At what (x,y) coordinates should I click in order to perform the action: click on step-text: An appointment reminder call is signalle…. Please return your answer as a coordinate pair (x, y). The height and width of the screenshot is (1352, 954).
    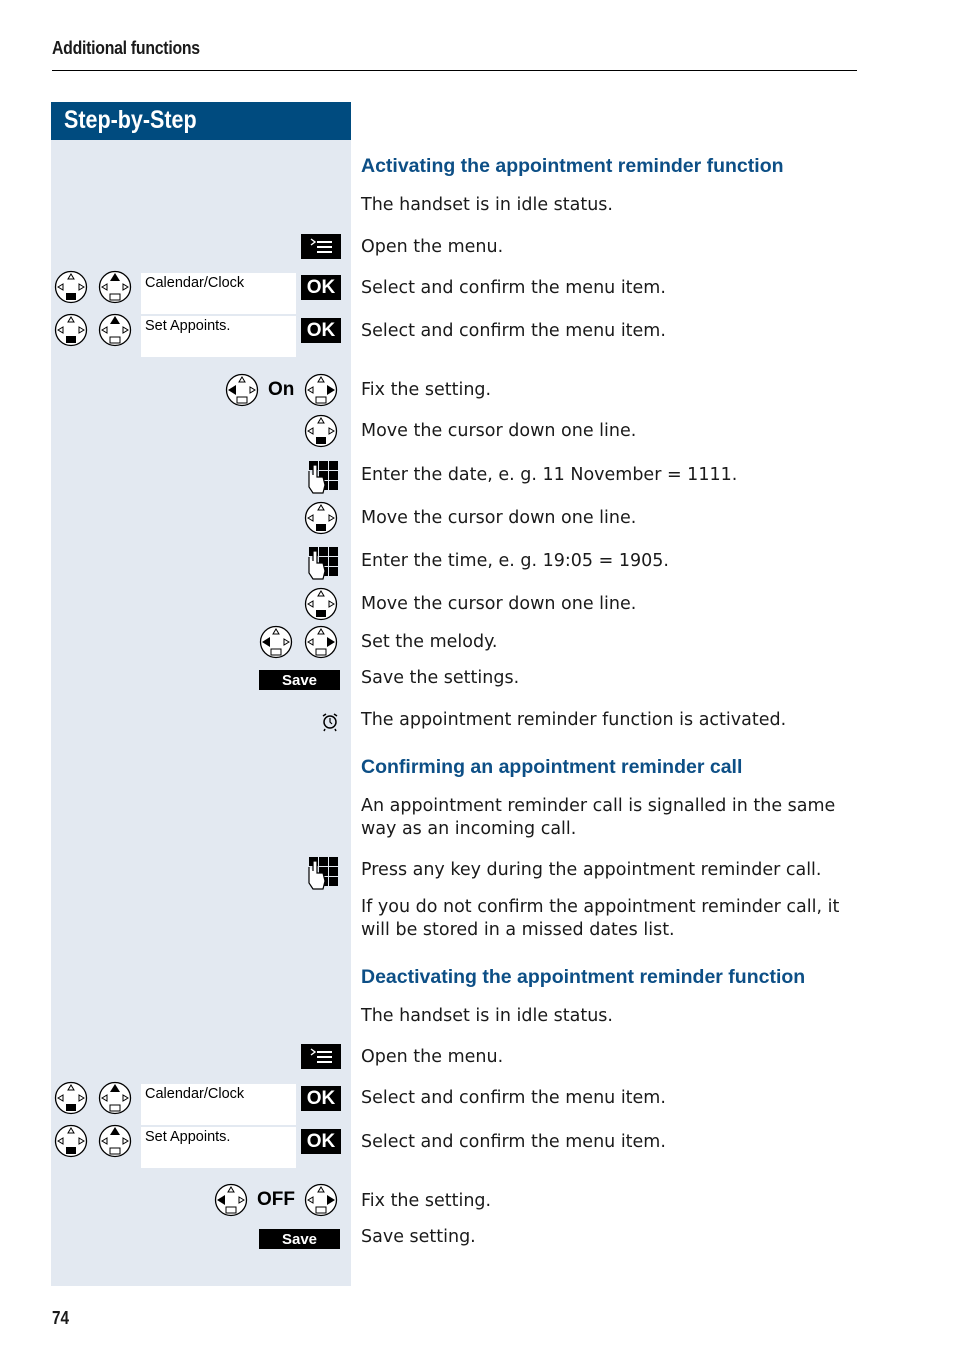
    Looking at the image, I should click on (598, 817).